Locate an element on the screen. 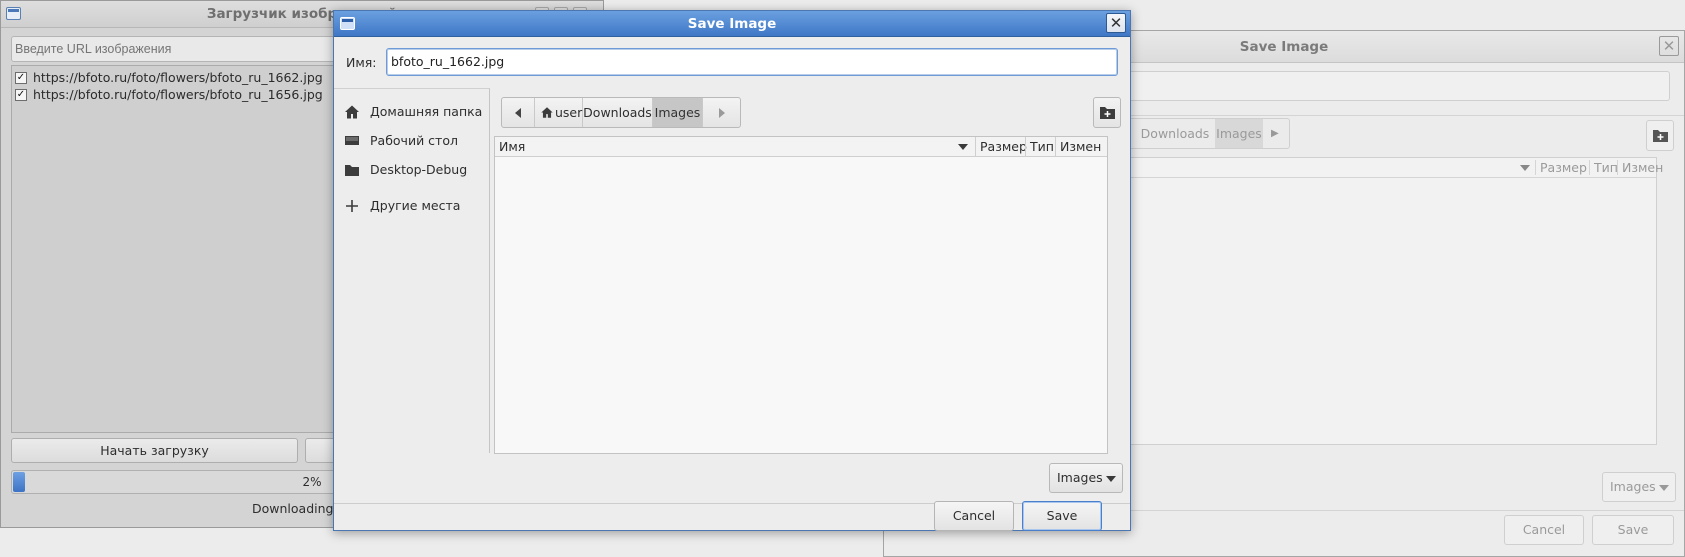 The height and width of the screenshot is (557, 1685). bg-col-size: Размер is located at coordinates (1561, 167).